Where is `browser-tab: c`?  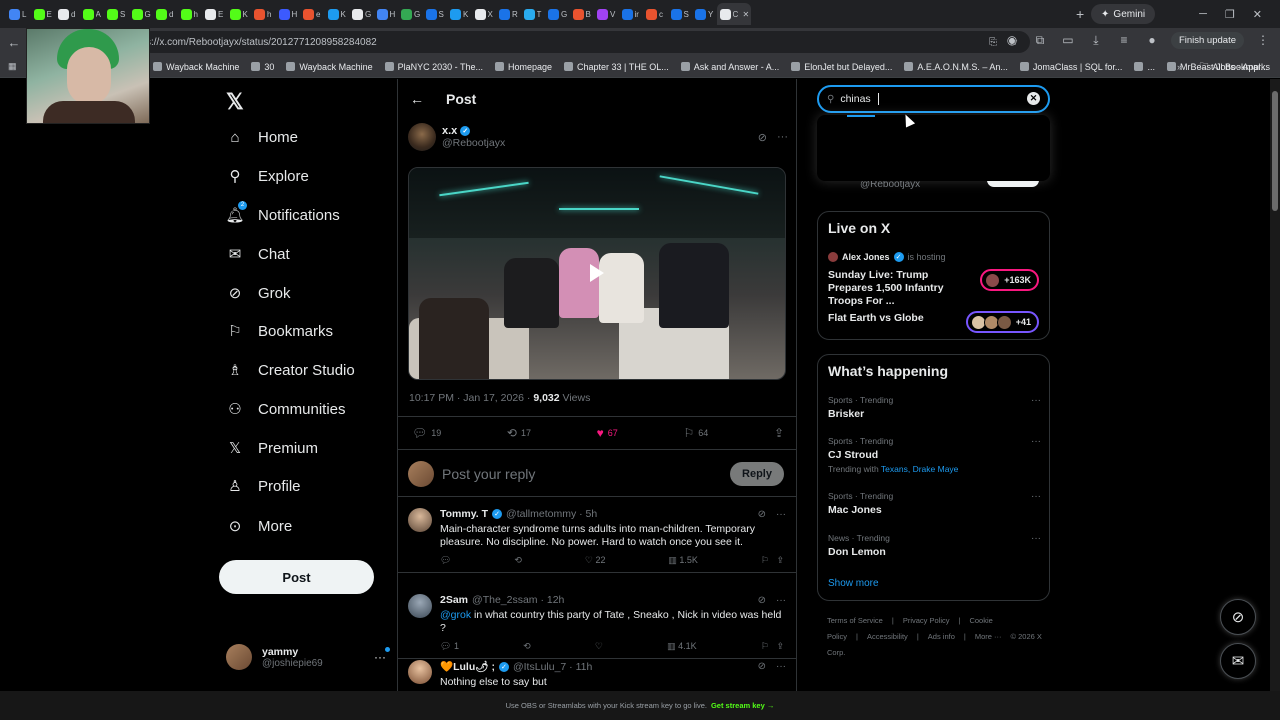
browser-tab: c is located at coordinates (655, 14).